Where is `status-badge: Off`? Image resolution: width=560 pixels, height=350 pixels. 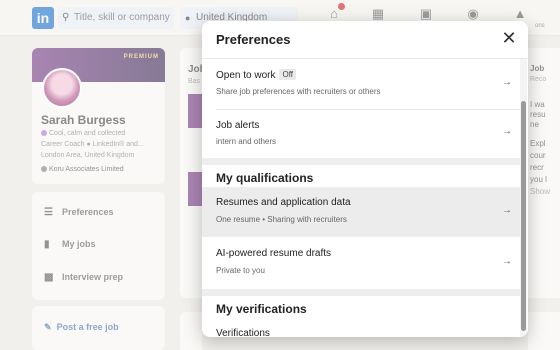 status-badge: Off is located at coordinates (288, 74).